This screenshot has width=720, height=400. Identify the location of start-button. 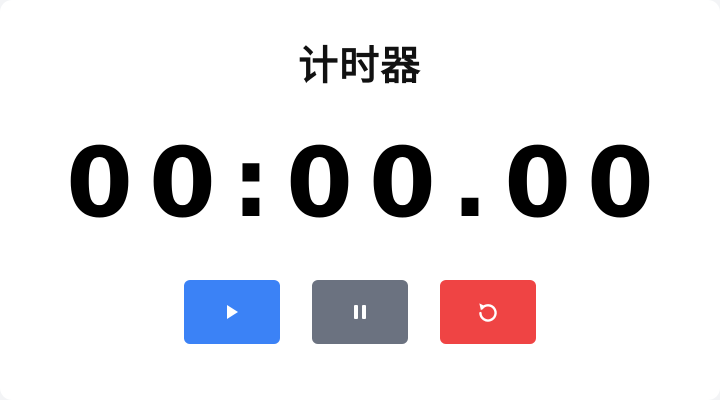
(232, 312).